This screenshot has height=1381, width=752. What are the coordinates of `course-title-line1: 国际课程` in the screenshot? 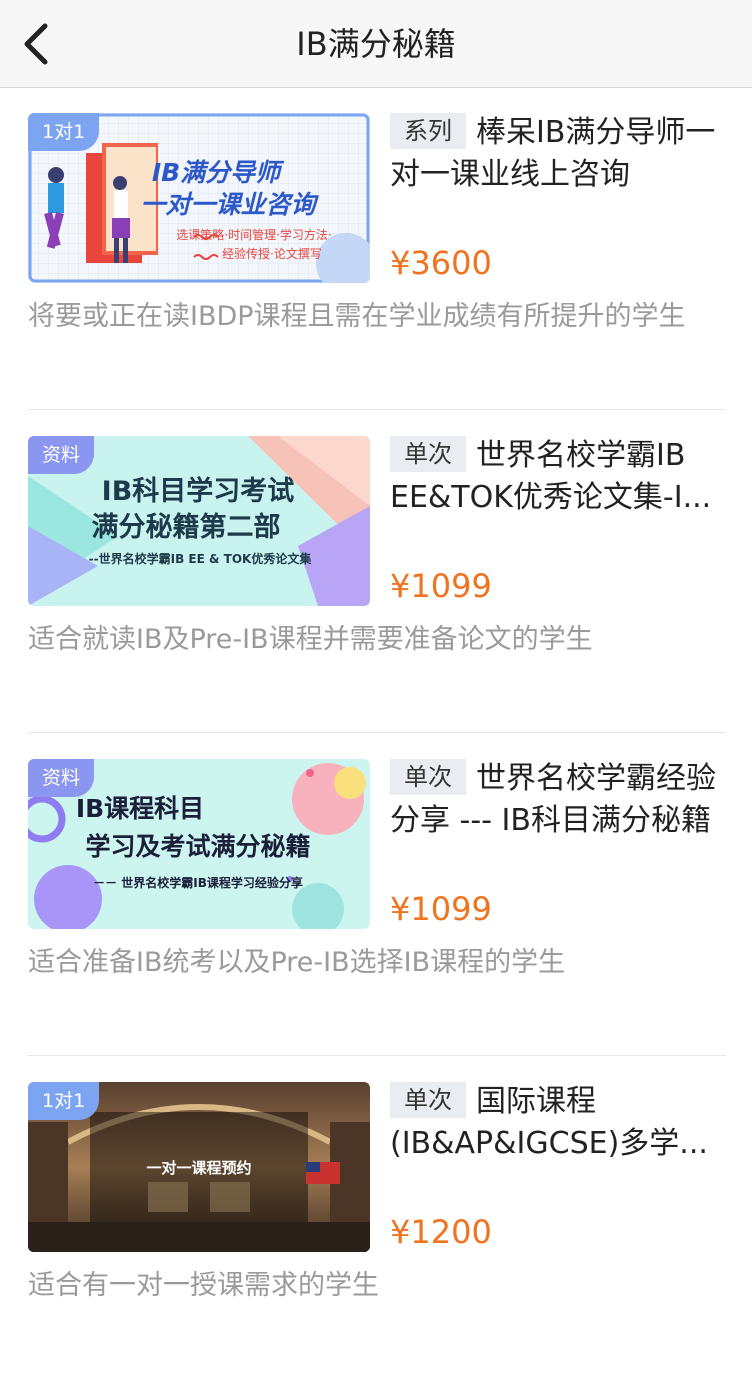 It's located at (536, 1101).